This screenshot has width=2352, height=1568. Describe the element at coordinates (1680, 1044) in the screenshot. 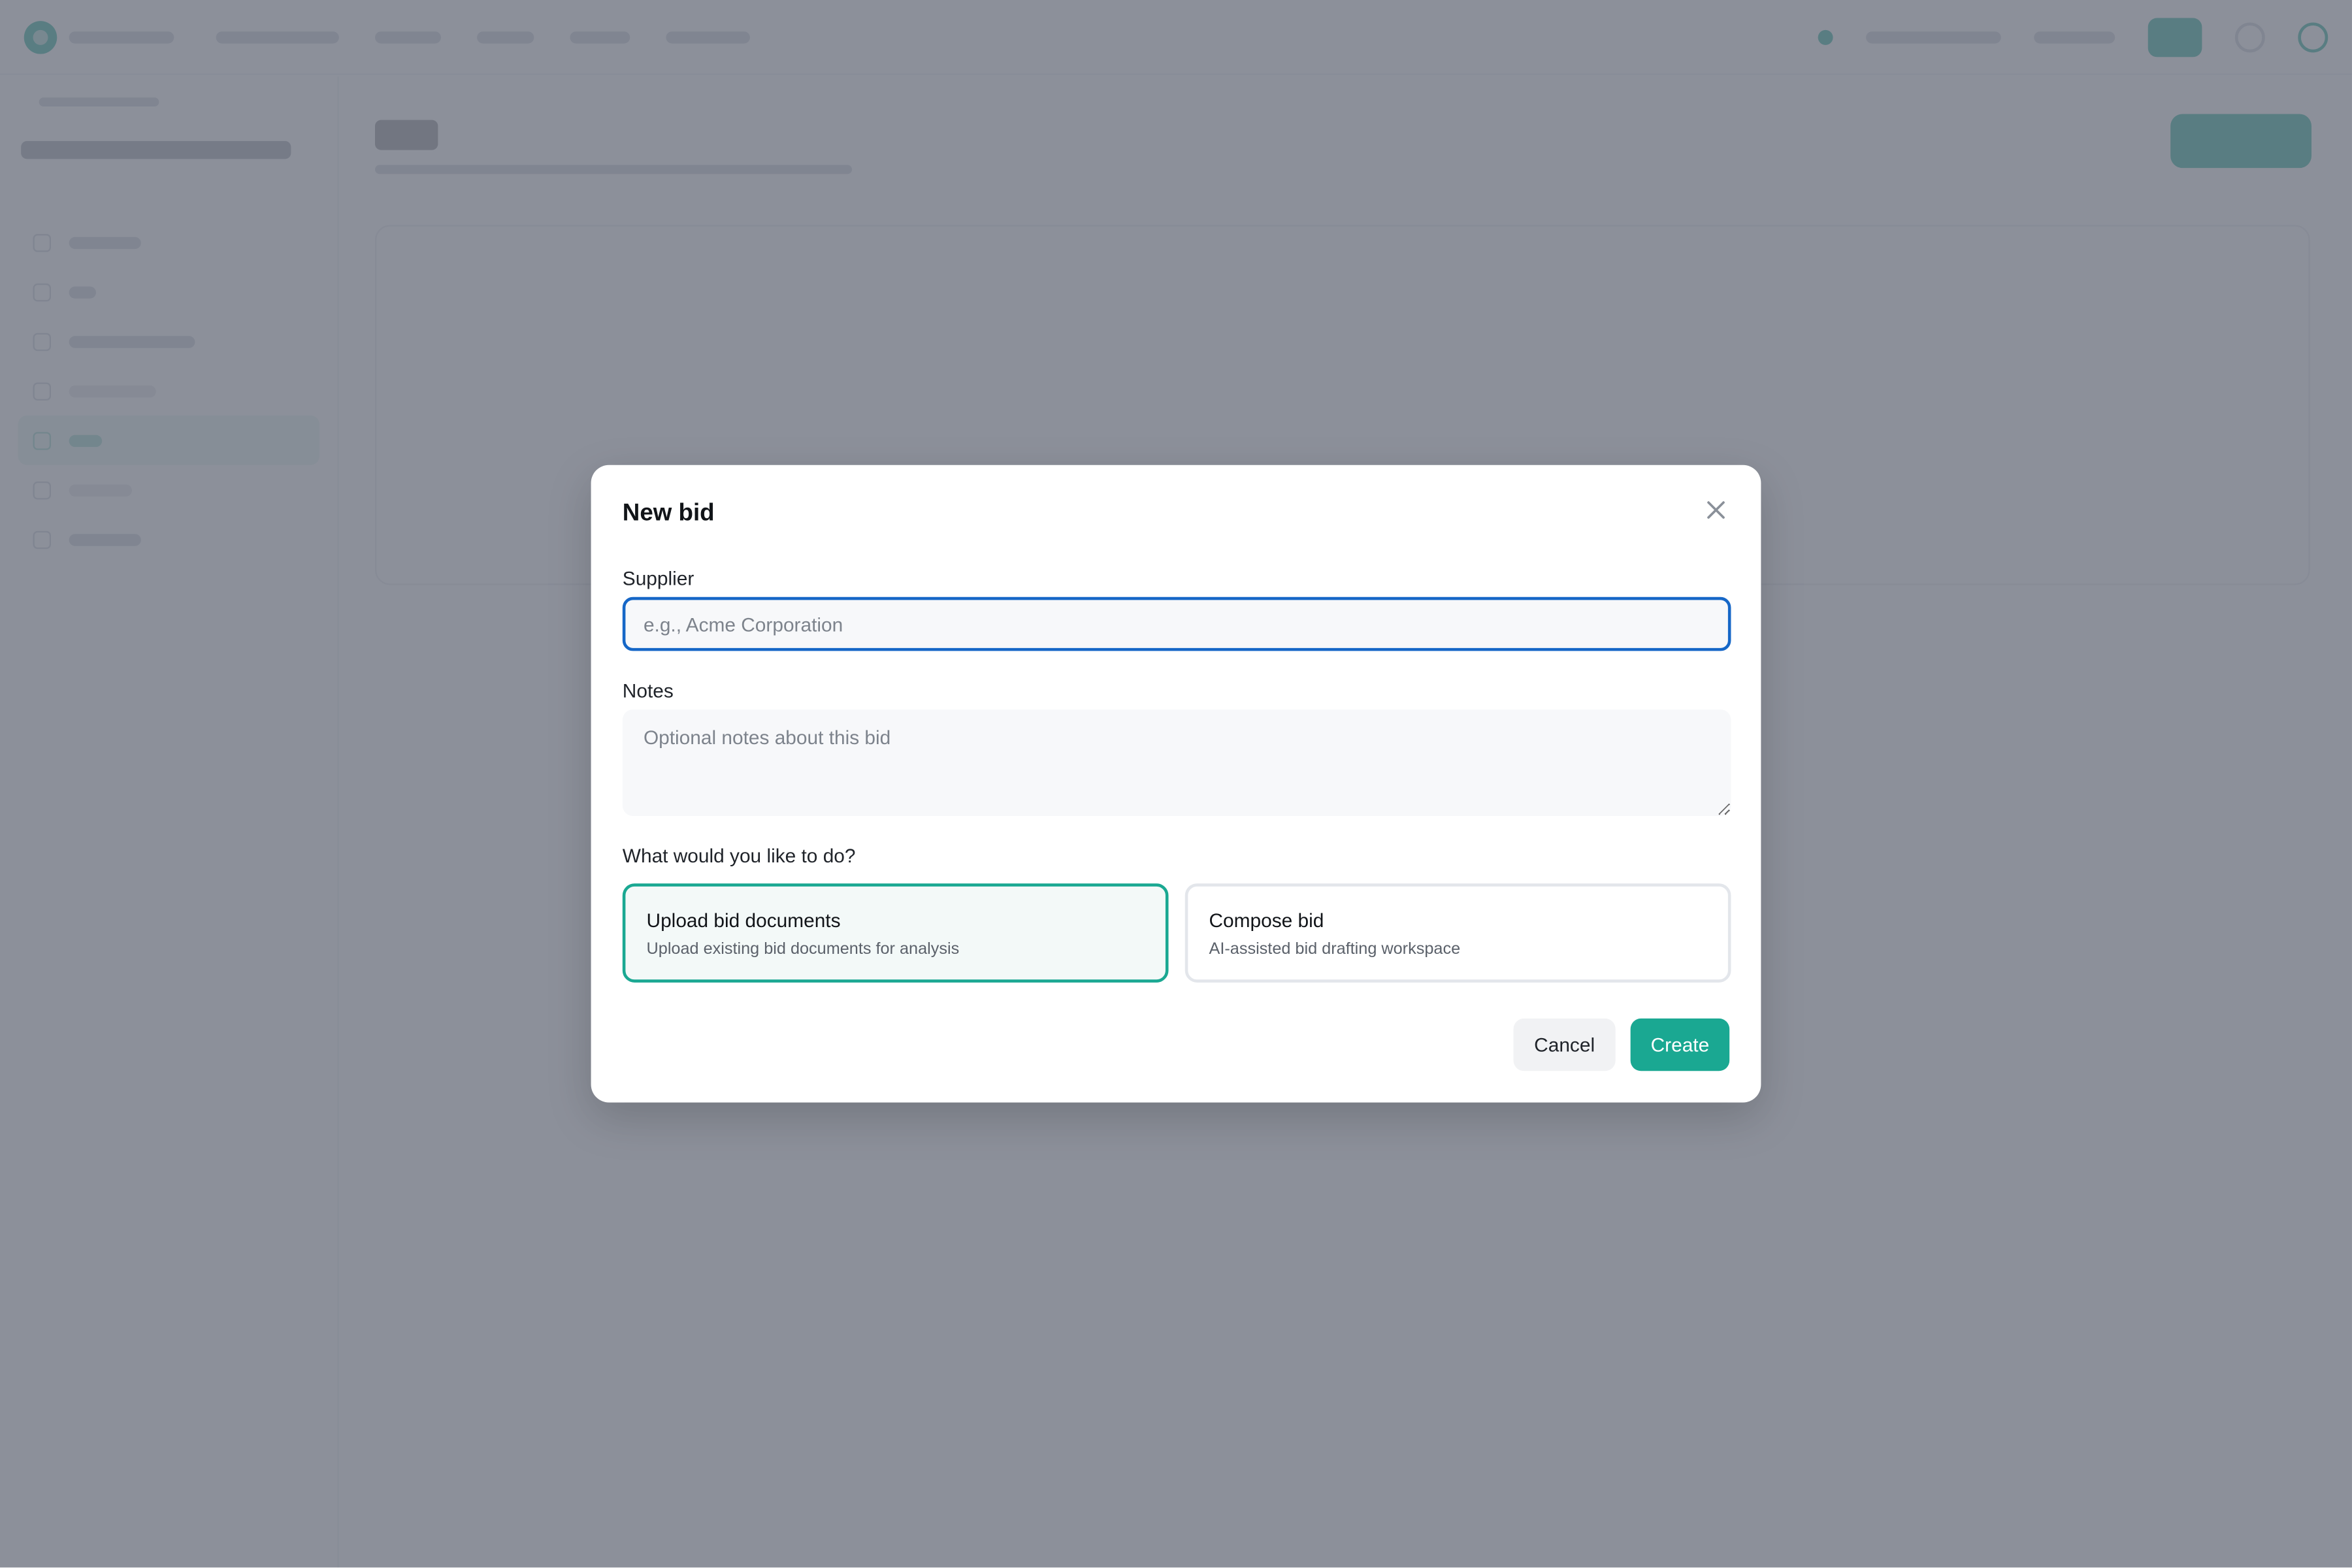

I see `create-button: Create` at that location.